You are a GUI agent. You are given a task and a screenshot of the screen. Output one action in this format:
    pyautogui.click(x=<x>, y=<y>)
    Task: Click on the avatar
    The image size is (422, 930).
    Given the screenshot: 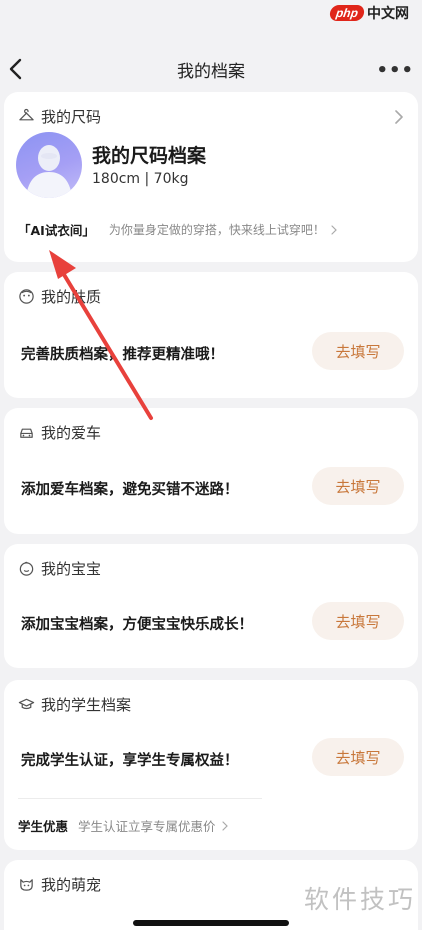 What is the action you would take?
    pyautogui.click(x=49, y=165)
    